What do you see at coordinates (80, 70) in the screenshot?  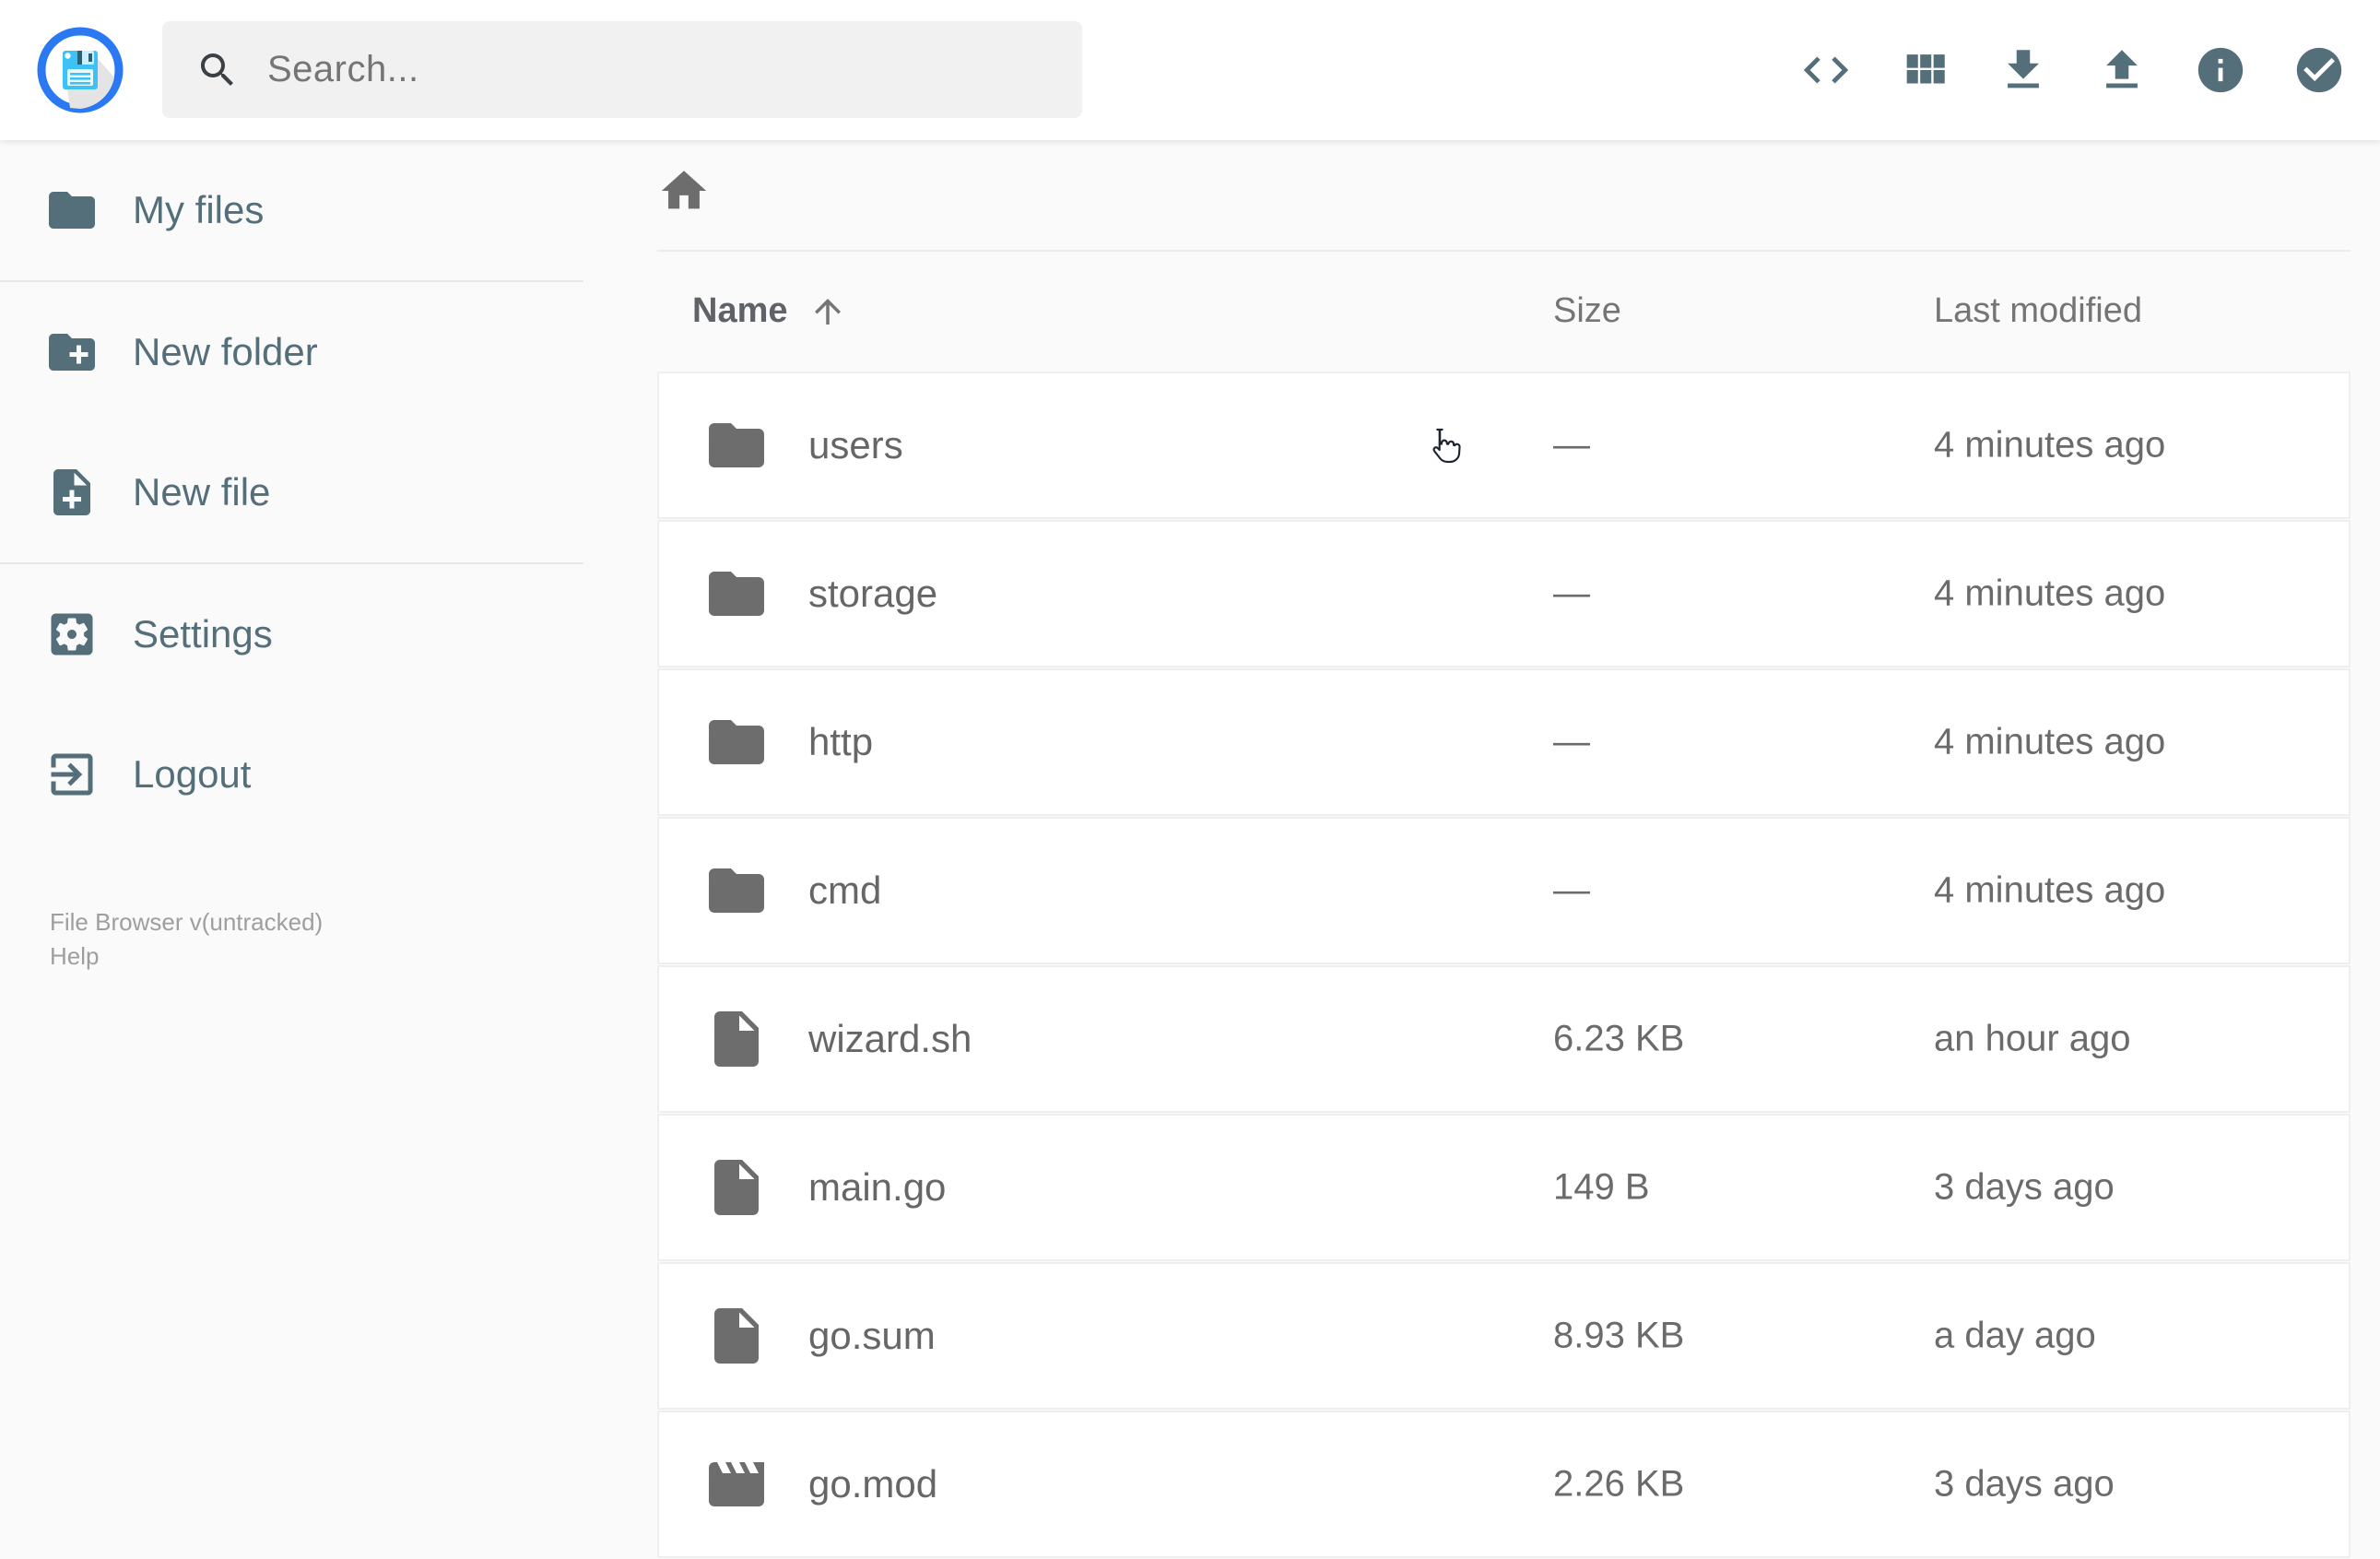 I see `filebrowser-logo-icon` at bounding box center [80, 70].